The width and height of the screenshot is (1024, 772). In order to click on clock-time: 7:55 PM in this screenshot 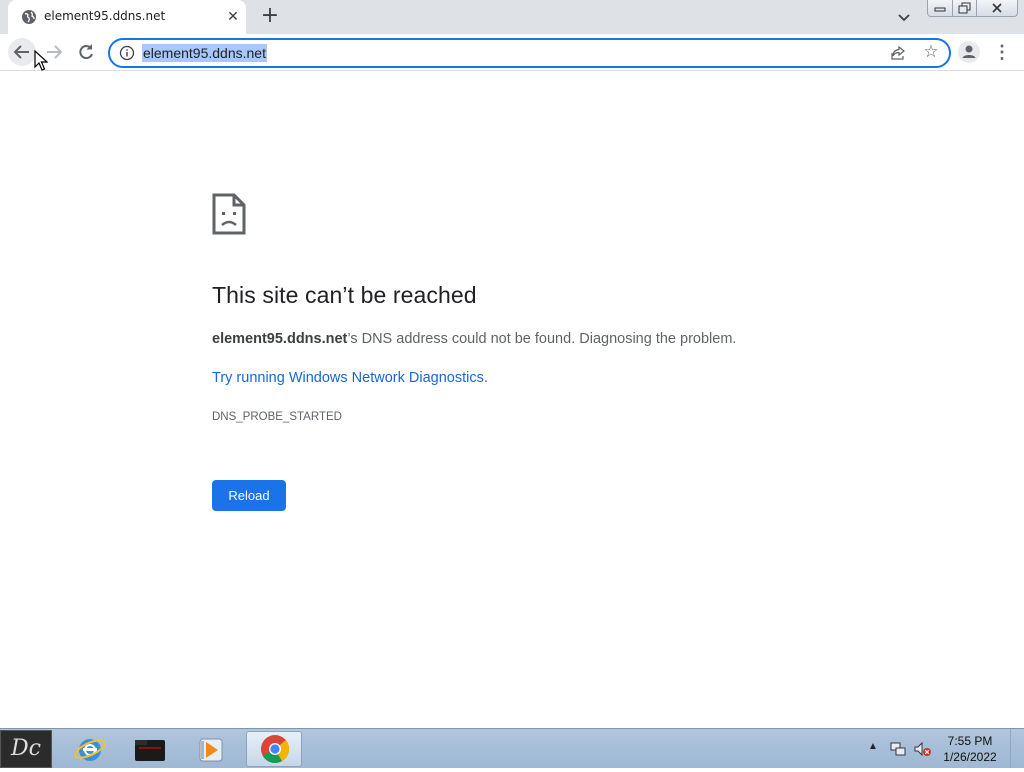, I will do `click(970, 741)`.